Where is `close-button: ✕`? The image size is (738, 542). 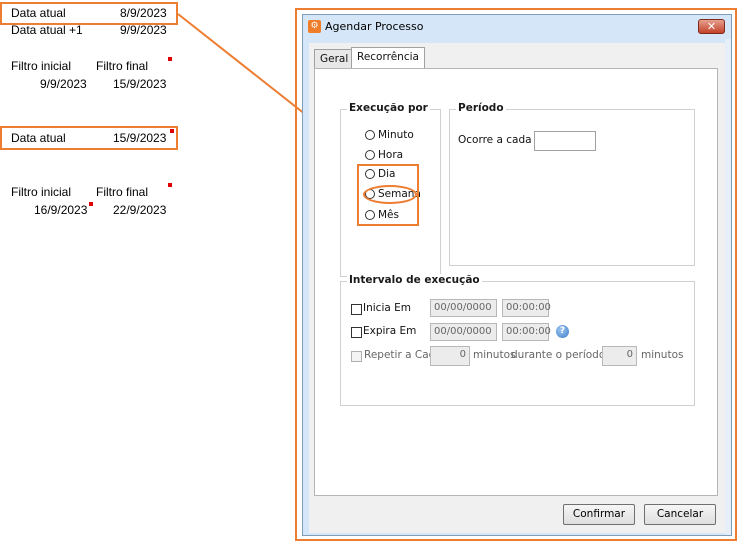
close-button: ✕ is located at coordinates (711, 26).